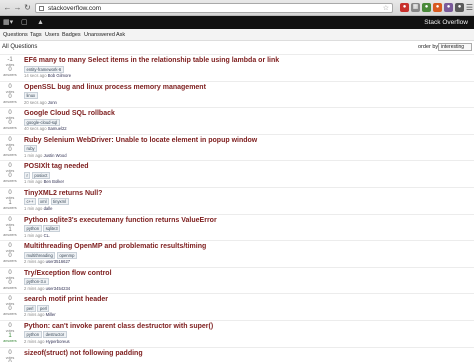 This screenshot has width=474, height=362. What do you see at coordinates (36, 35) in the screenshot?
I see `tab-tags: Tags` at bounding box center [36, 35].